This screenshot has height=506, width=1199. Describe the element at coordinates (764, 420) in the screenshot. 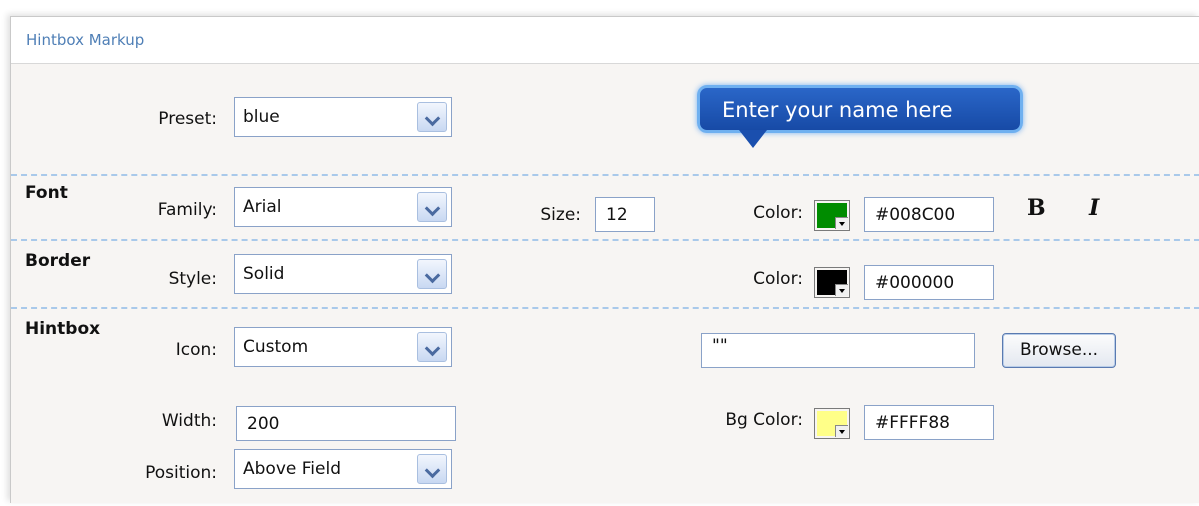

I see `bg-color-label: Bg Color:` at that location.